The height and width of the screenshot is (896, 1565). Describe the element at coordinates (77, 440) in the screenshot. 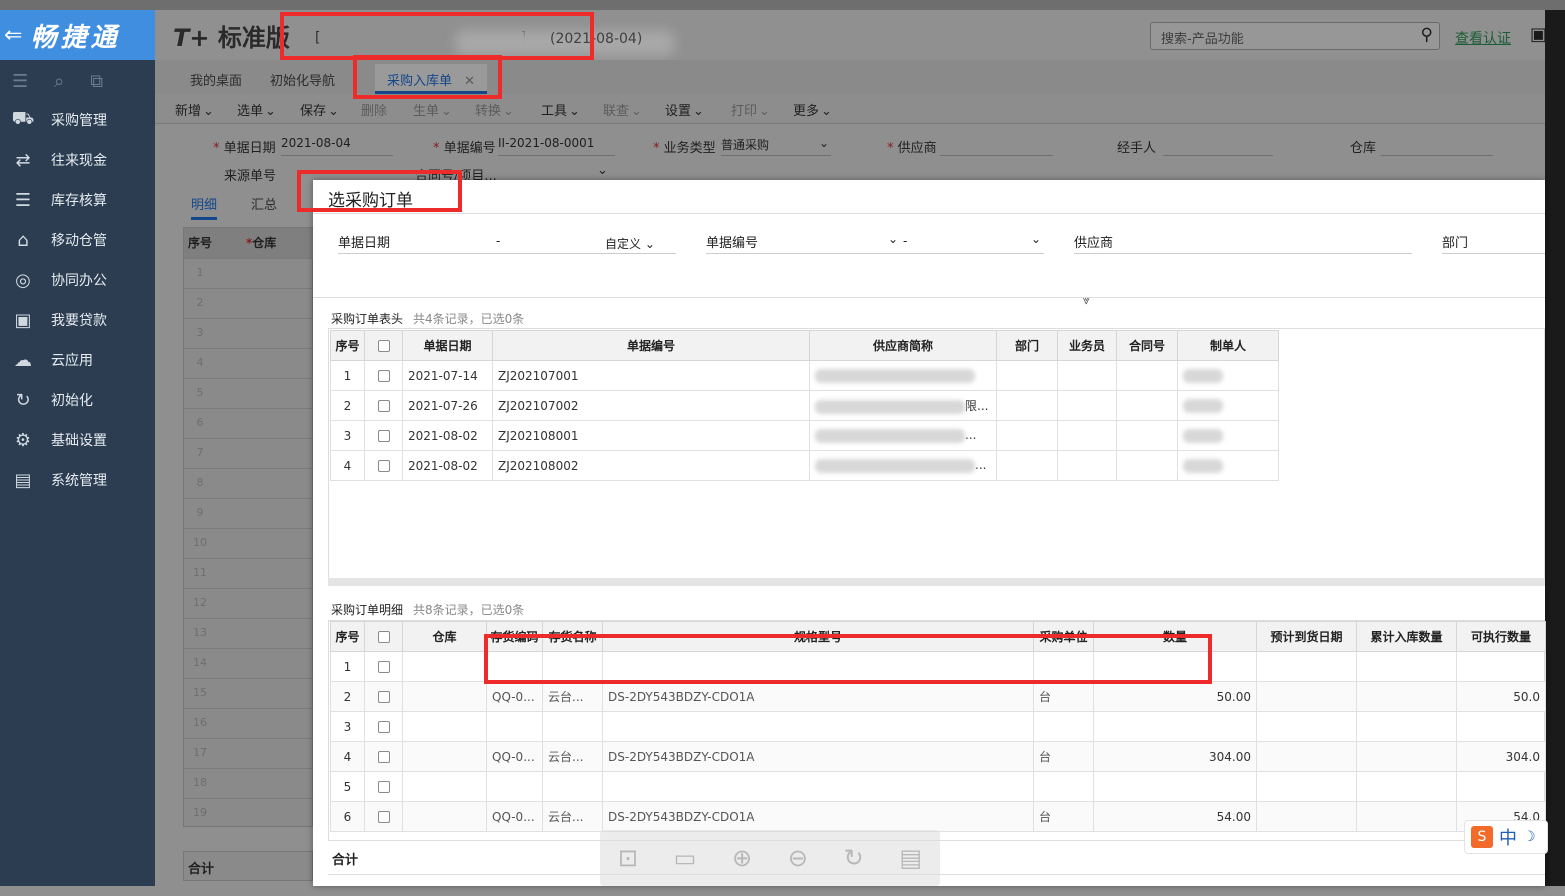

I see `sidebar-item: ⚙ 基础设置` at that location.